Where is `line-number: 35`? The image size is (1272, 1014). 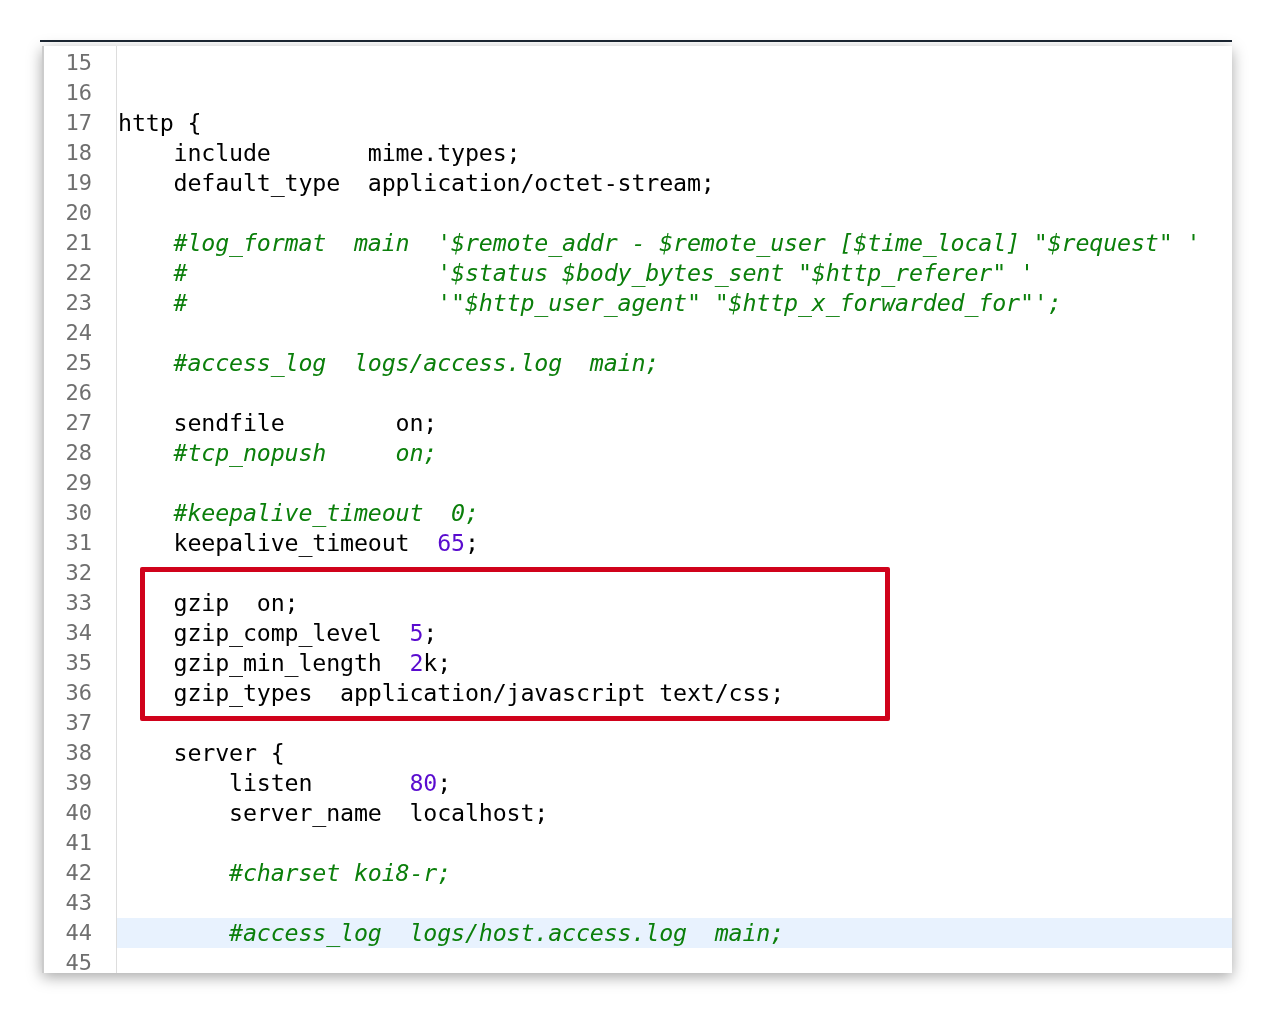
line-number: 35 is located at coordinates (78, 662).